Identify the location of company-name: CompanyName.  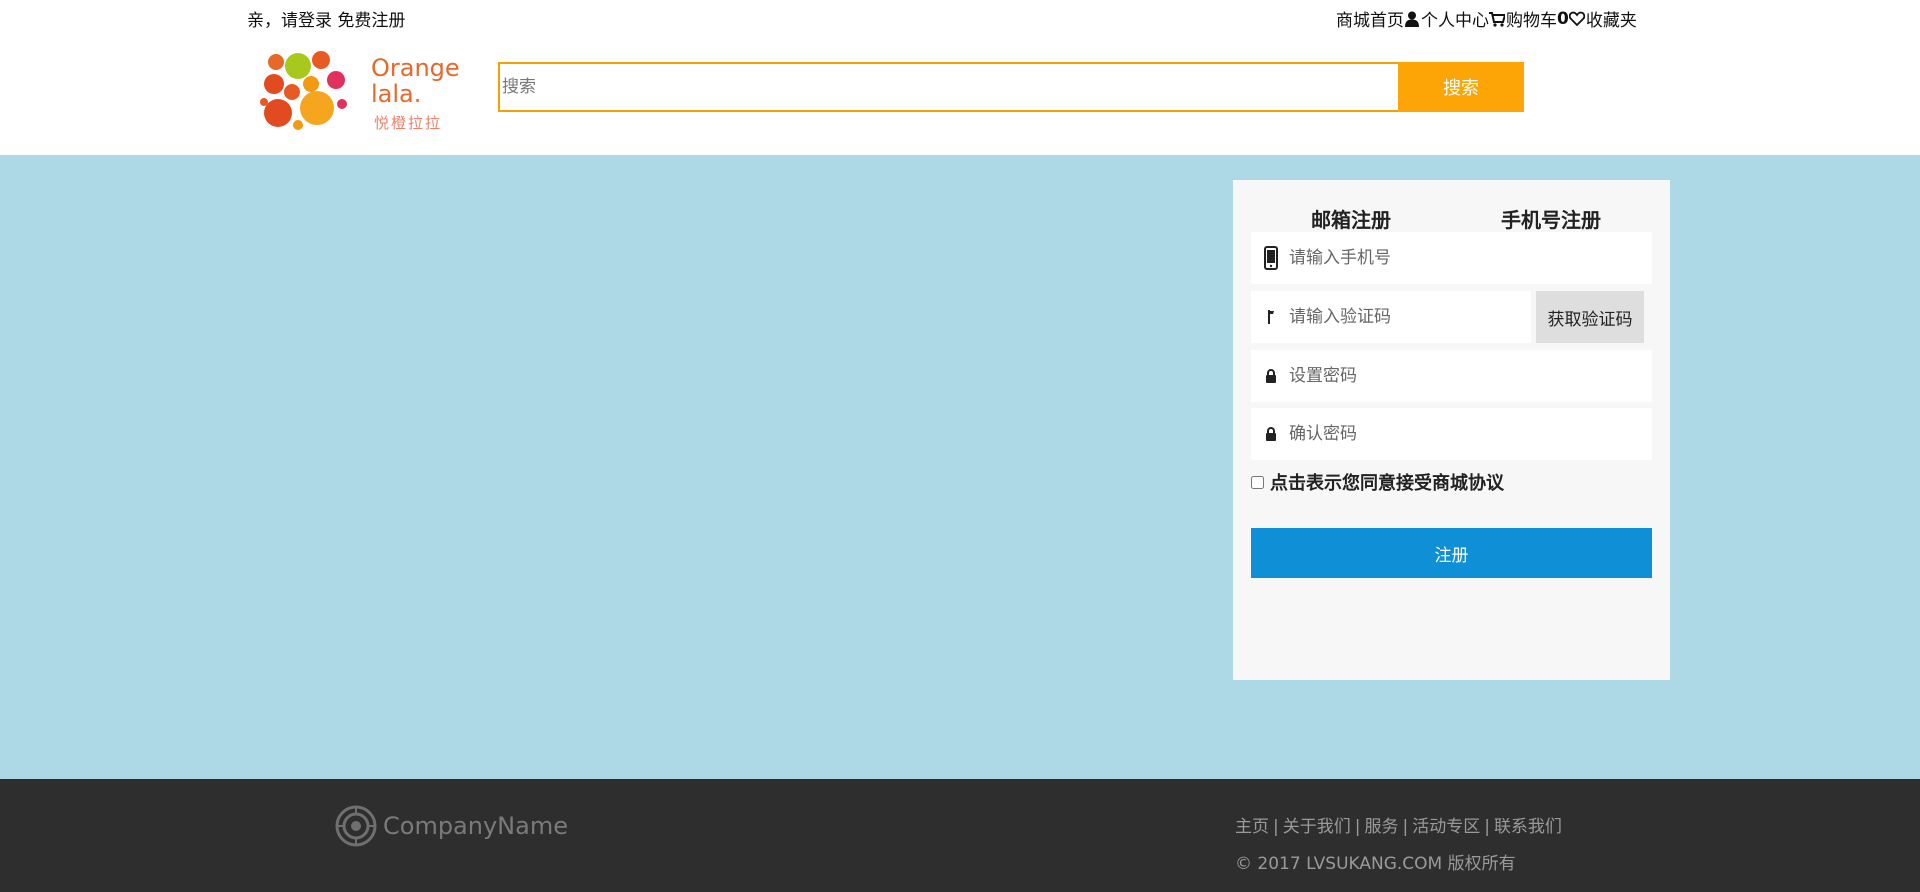
(475, 826).